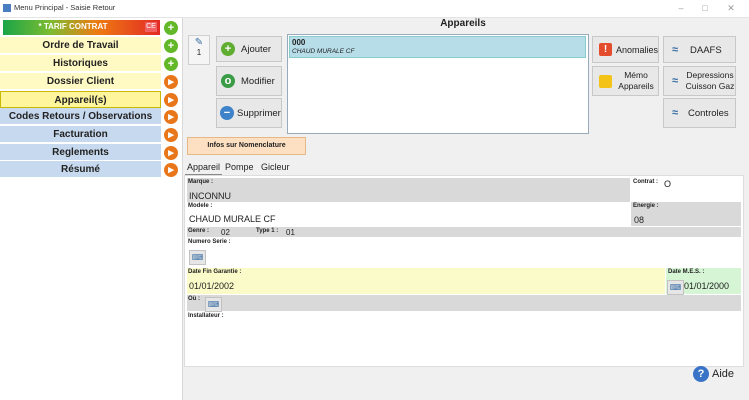  What do you see at coordinates (605, 49) in the screenshot?
I see `warning-icon: !` at bounding box center [605, 49].